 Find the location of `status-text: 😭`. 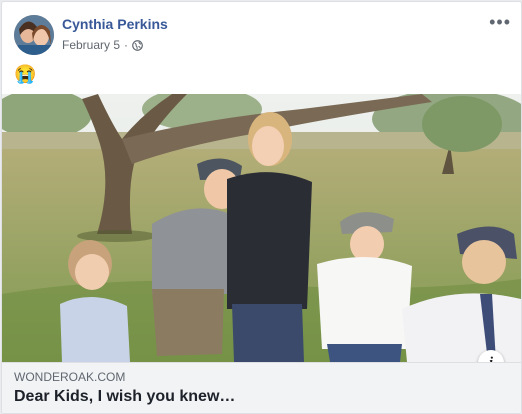

status-text: 😭 is located at coordinates (25, 74).